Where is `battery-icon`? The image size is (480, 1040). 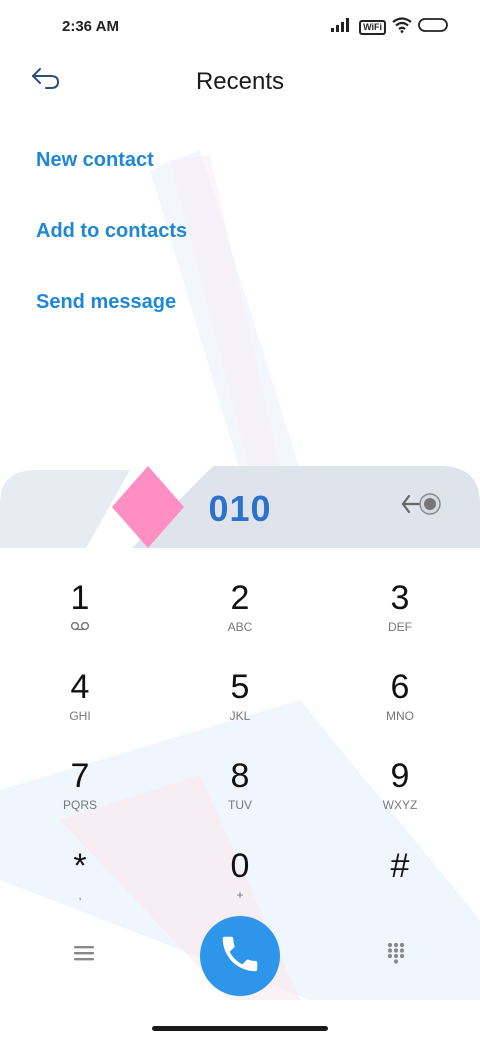
battery-icon is located at coordinates (434, 27).